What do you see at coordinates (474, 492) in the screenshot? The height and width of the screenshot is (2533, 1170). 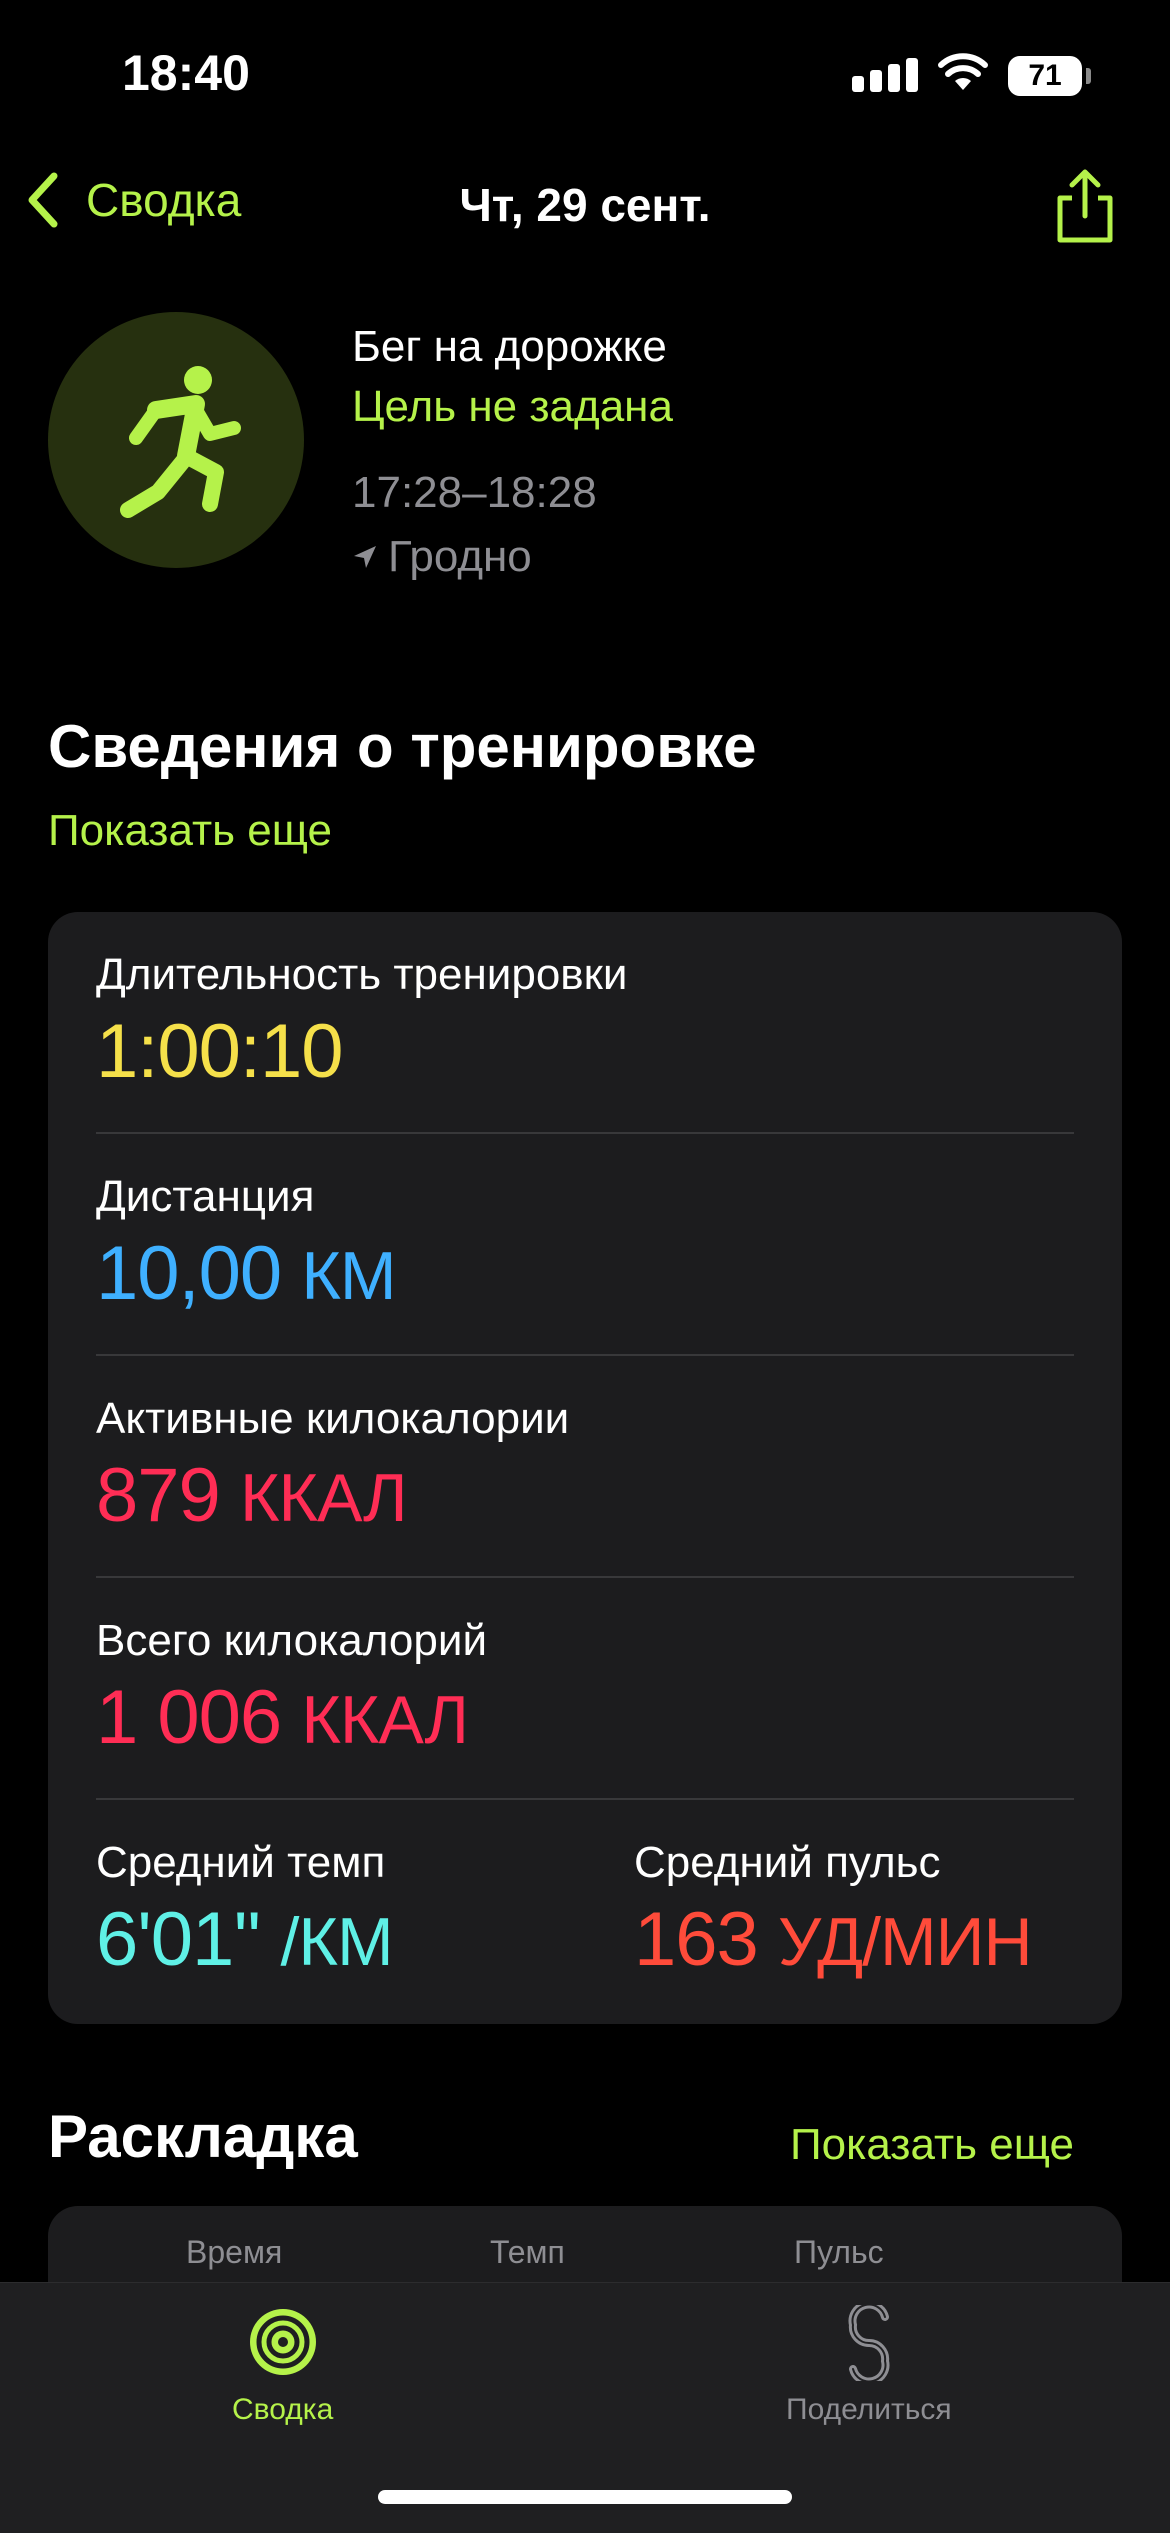 I see `workout-time-range: 17:28–18:28` at bounding box center [474, 492].